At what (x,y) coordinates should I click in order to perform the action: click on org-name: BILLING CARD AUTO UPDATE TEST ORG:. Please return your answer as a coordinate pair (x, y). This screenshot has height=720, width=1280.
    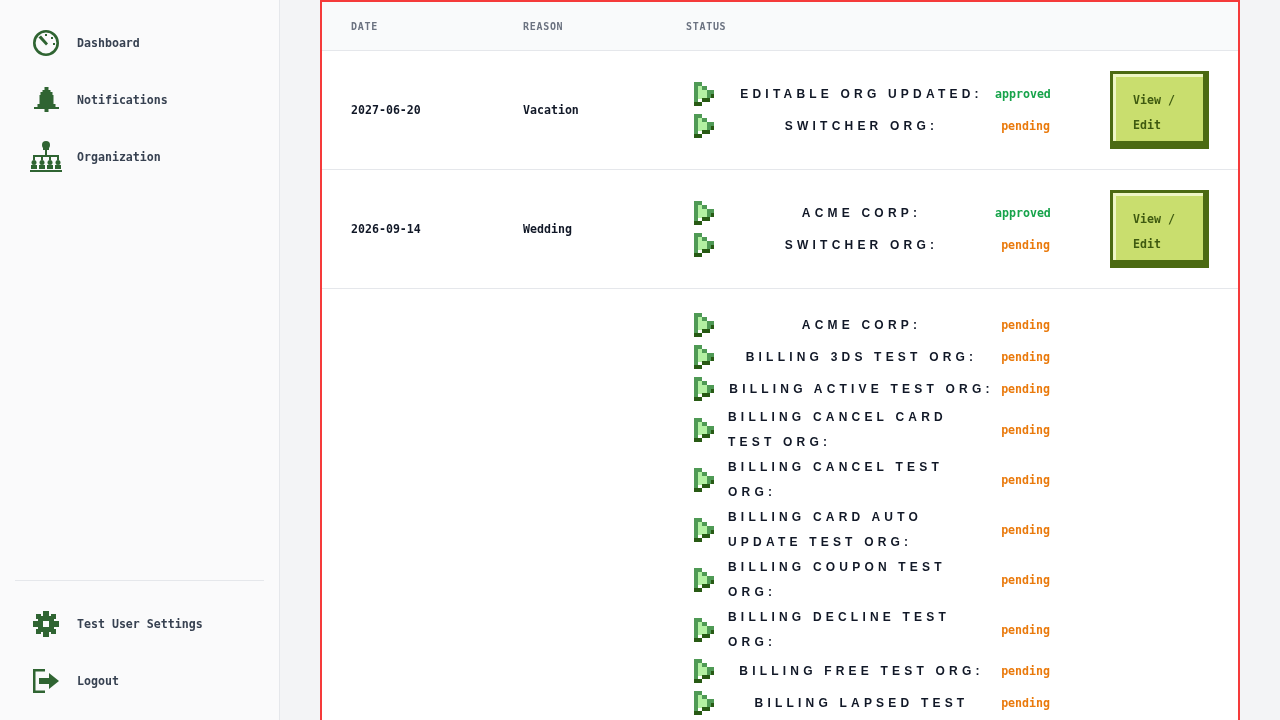
    Looking at the image, I should click on (826, 530).